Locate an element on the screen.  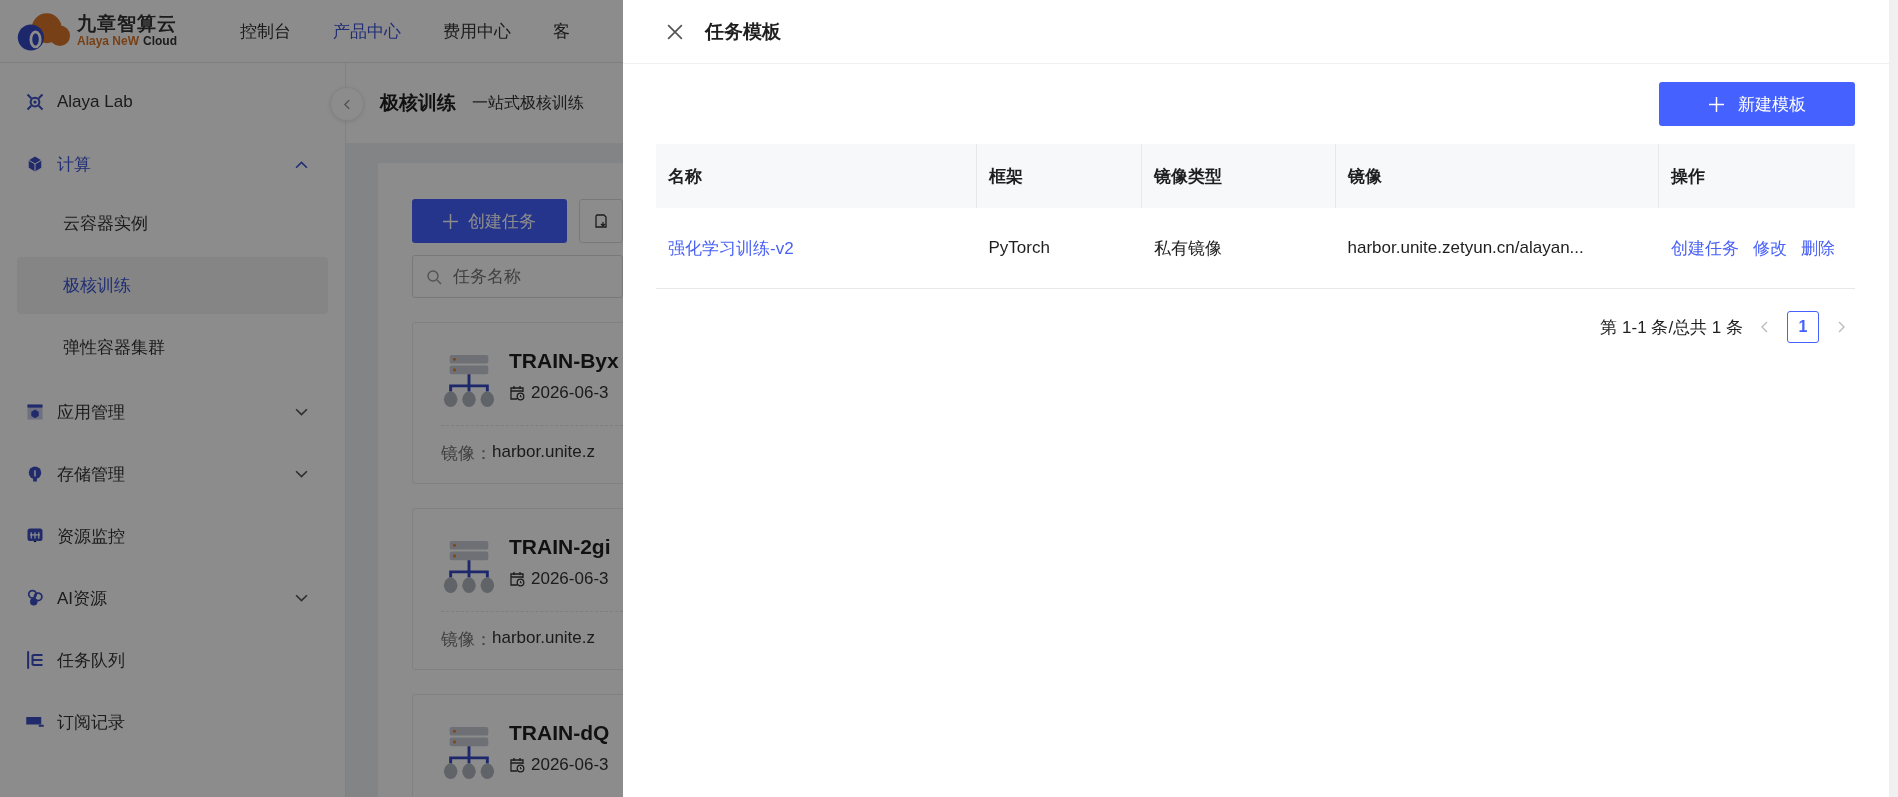
action-link: 删除 is located at coordinates (1817, 248).